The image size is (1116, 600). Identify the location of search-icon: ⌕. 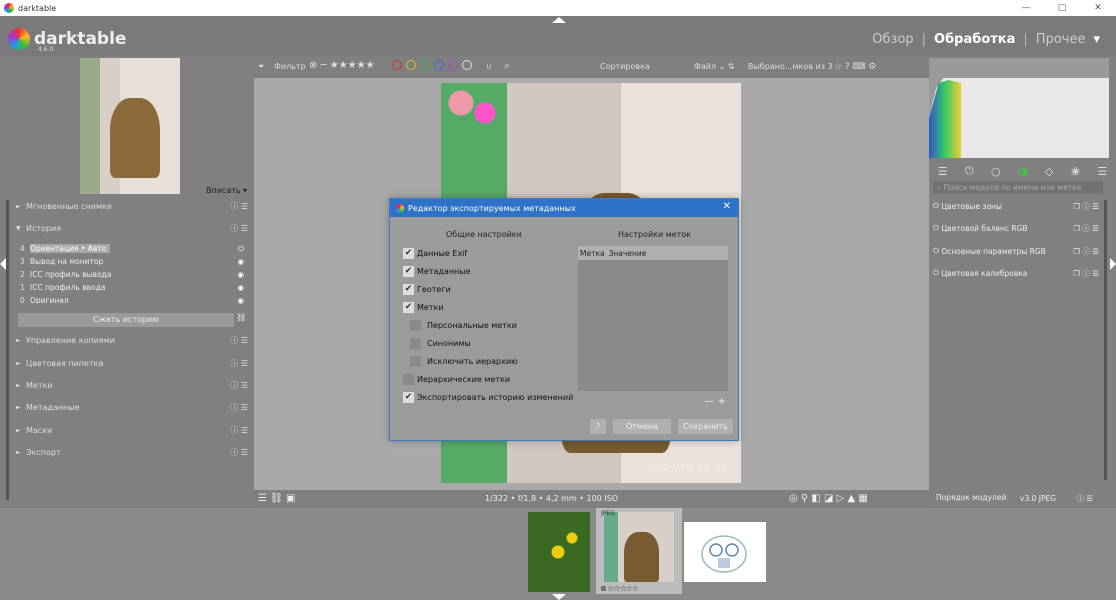
(507, 66).